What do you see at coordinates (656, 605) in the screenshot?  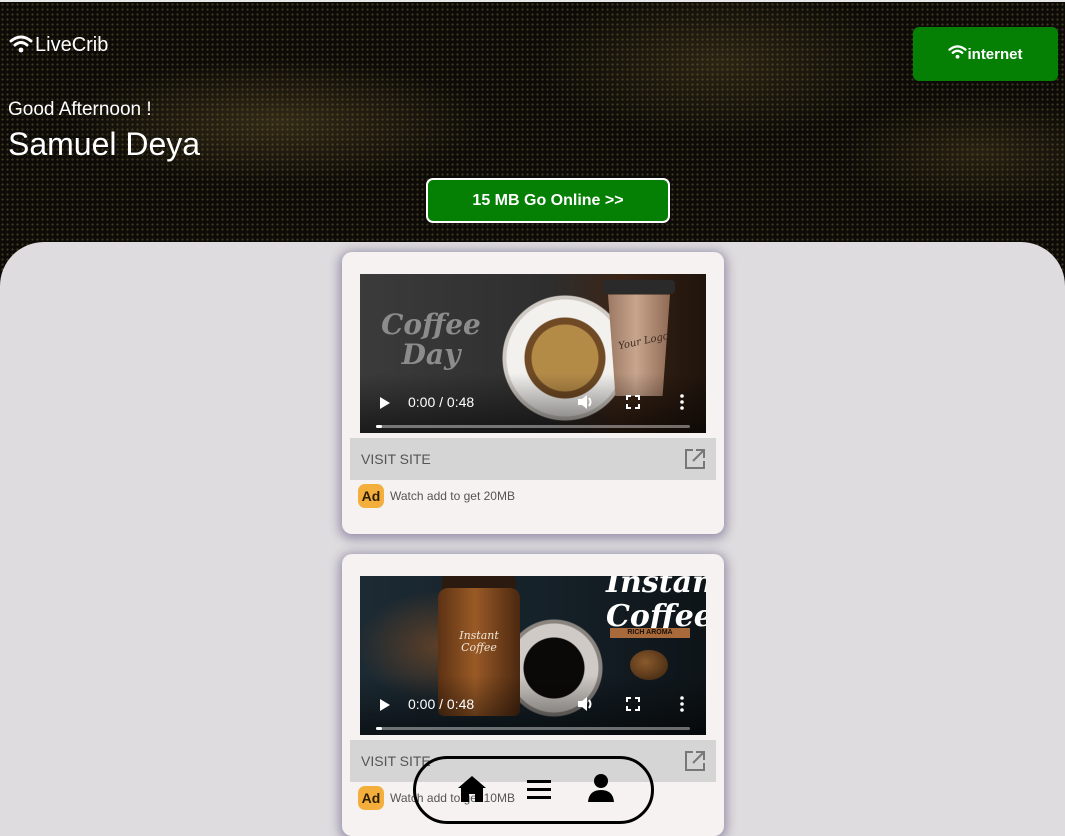 I see `thumbnail-title: Instant Coffee` at bounding box center [656, 605].